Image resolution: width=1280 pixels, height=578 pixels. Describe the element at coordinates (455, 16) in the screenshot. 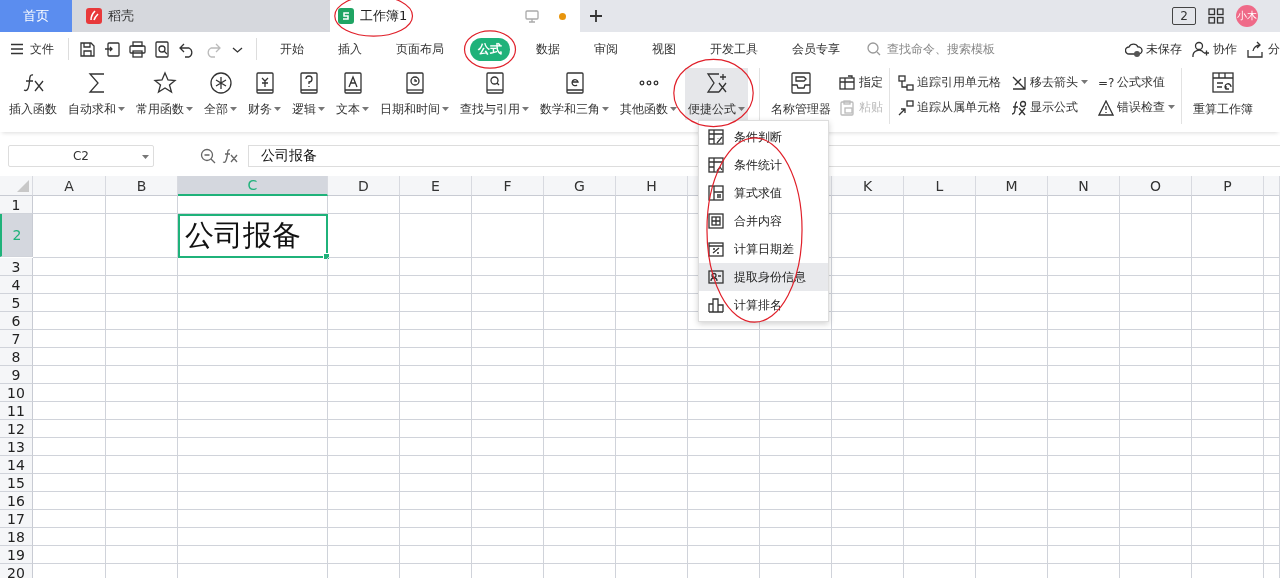

I see `document-tab: 工作簿1` at that location.